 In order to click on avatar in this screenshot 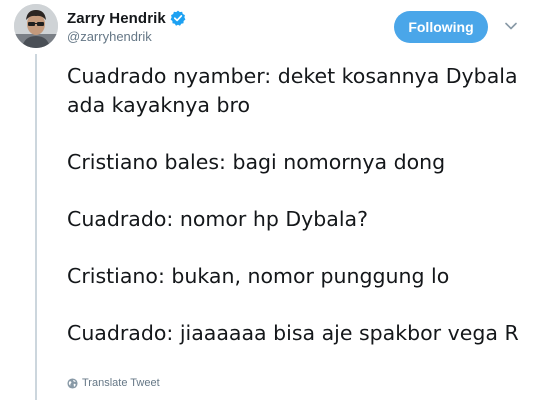, I will do `click(36, 26)`.